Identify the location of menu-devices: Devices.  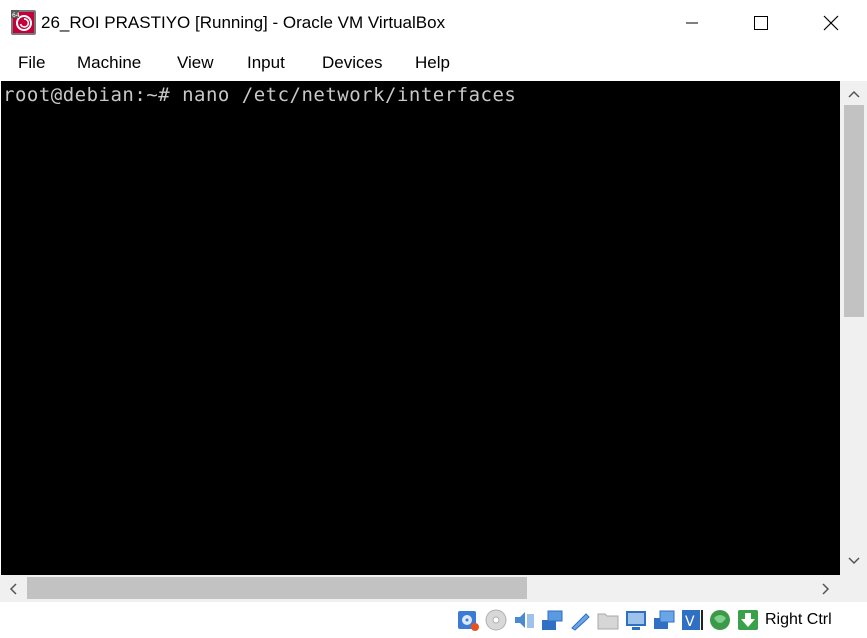
(352, 63).